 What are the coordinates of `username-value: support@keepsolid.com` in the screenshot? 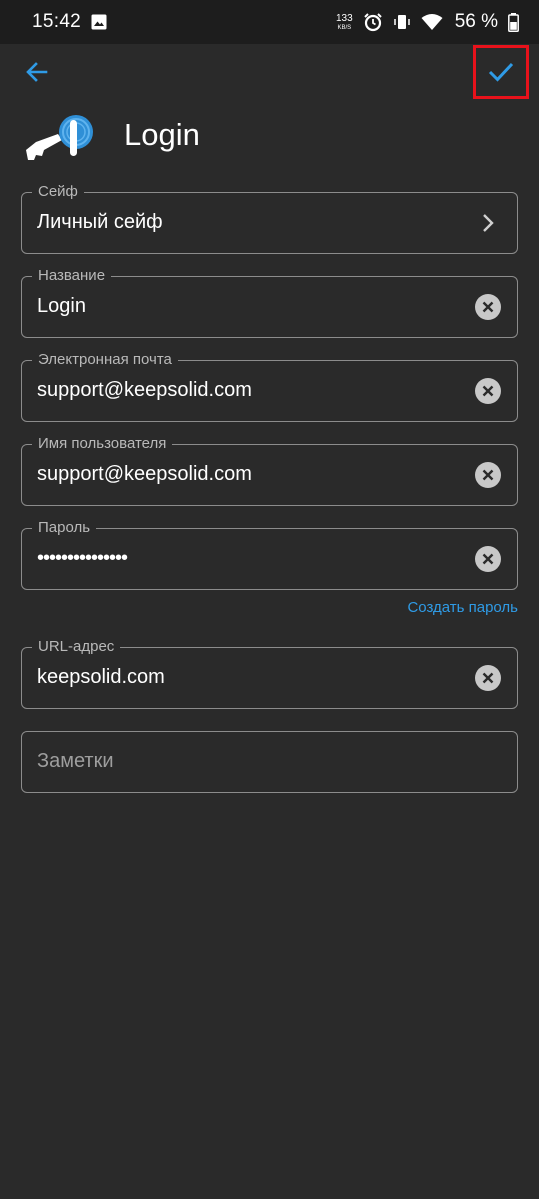 It's located at (144, 474).